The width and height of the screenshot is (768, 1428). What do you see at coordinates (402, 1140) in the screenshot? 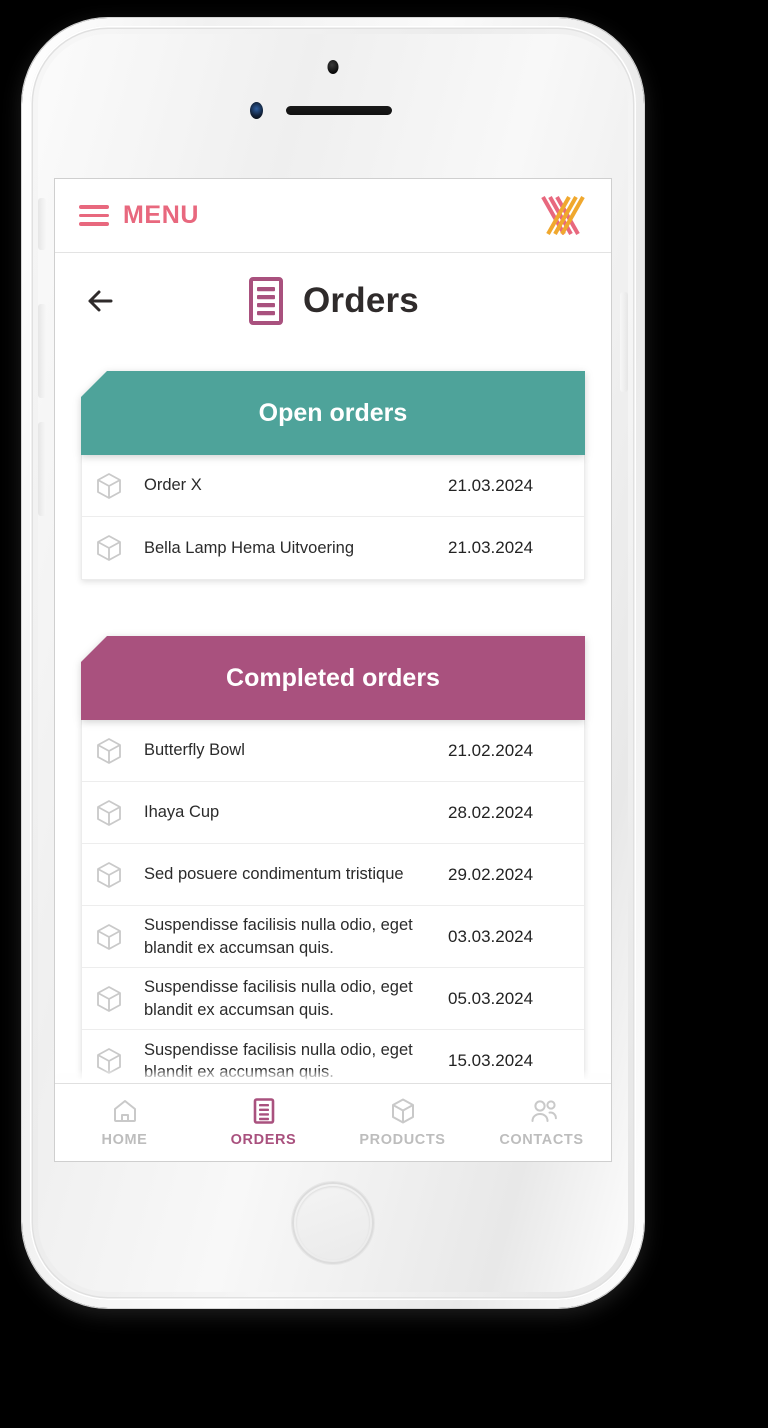
I see `nav-label-products: PRODUCTS` at bounding box center [402, 1140].